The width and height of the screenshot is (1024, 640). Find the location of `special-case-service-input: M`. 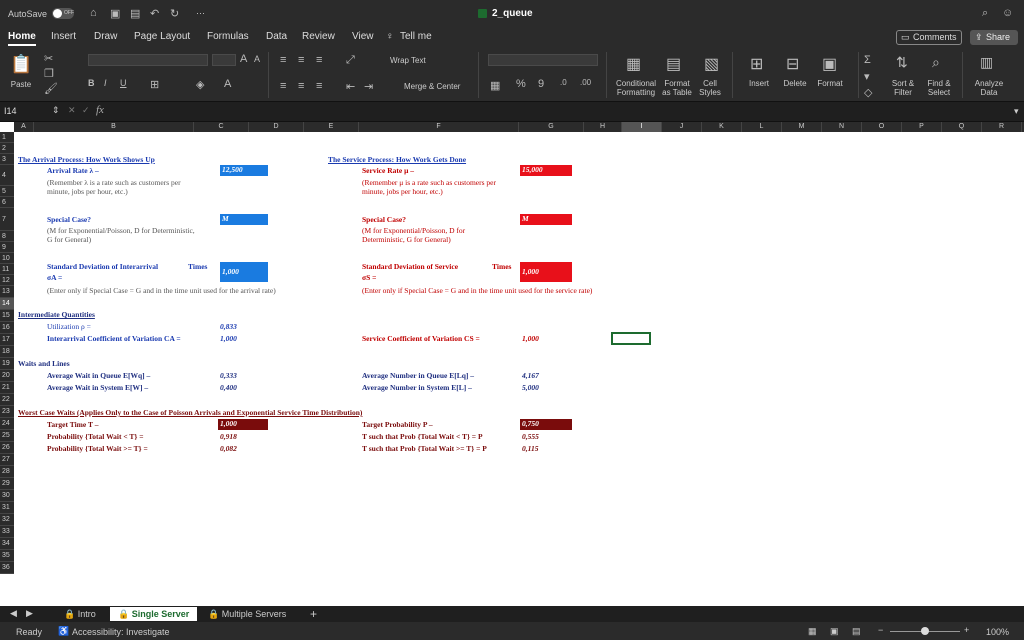

special-case-service-input: M is located at coordinates (546, 219).